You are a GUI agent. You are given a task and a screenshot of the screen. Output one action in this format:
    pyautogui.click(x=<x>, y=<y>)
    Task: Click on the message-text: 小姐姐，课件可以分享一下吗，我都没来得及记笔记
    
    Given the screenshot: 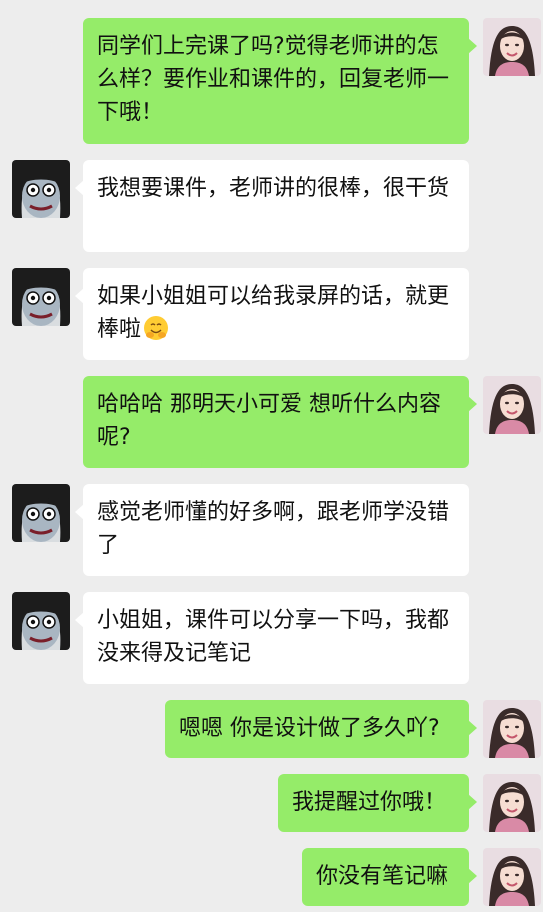 What is the action you would take?
    pyautogui.click(x=273, y=637)
    